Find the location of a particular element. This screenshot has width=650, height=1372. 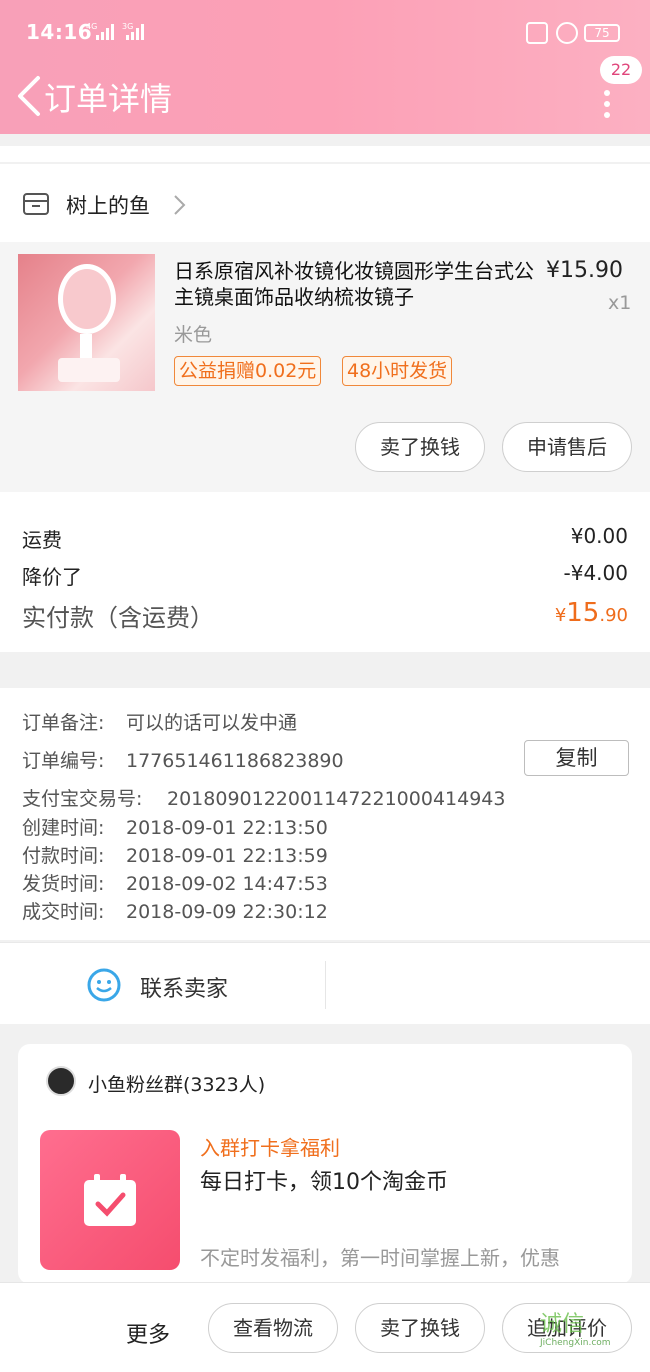

page-title: 订单详情 is located at coordinates (108, 99).